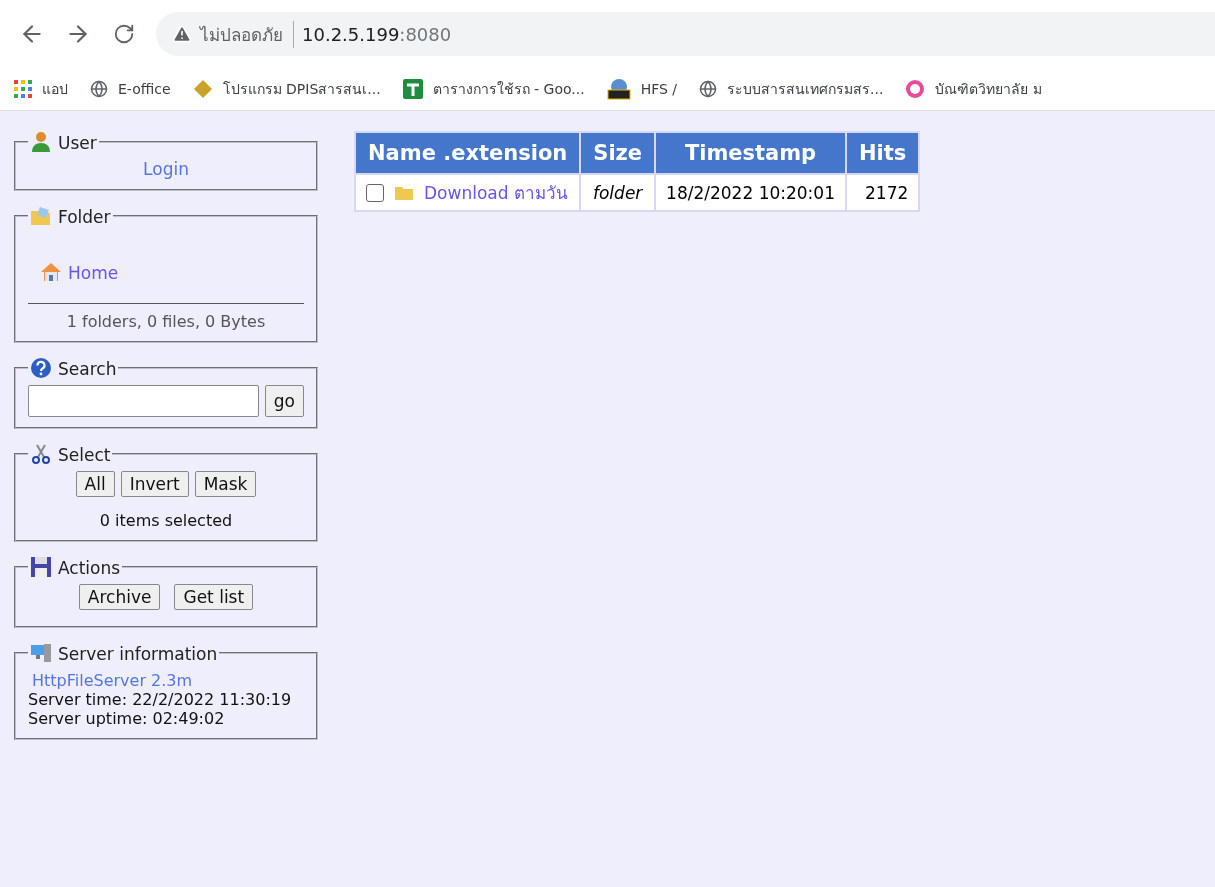  I want to click on column-header: Name .extension, so click(468, 153).